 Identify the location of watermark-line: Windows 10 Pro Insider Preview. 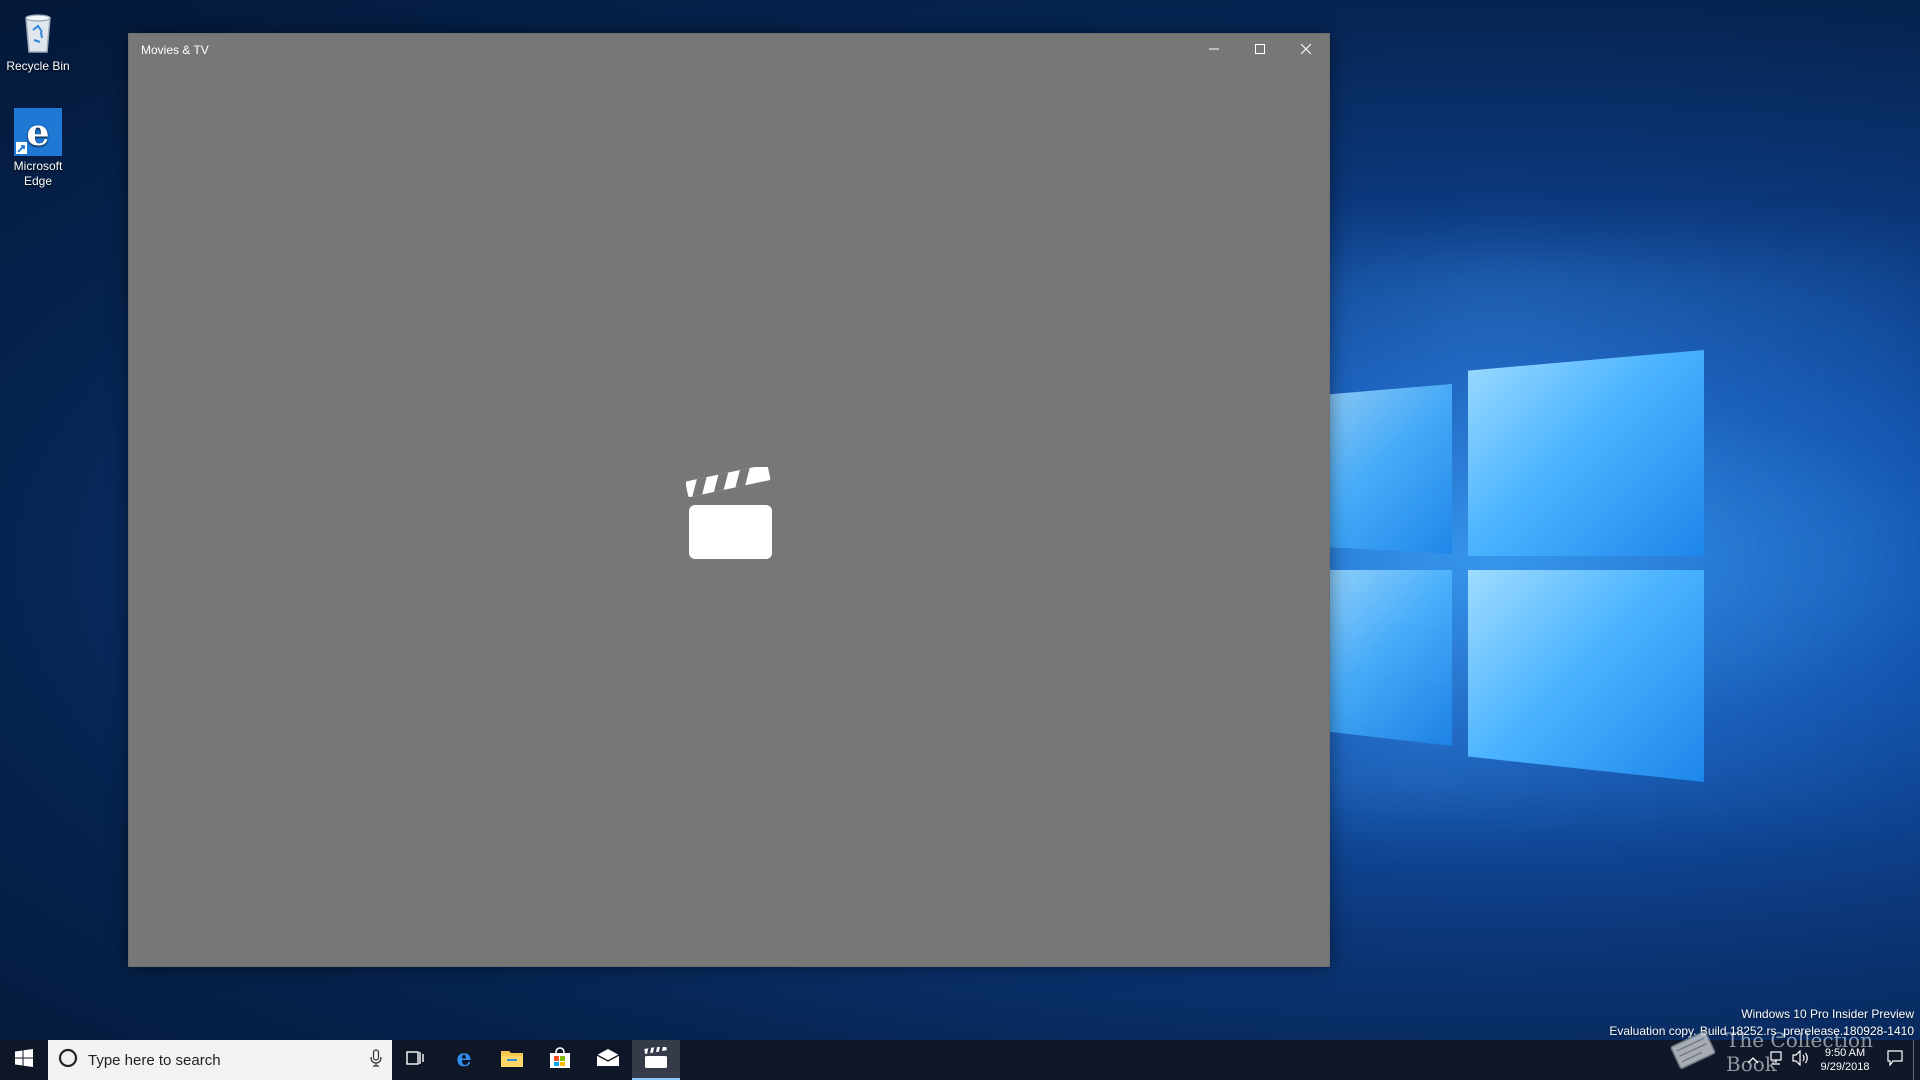
(1827, 1014).